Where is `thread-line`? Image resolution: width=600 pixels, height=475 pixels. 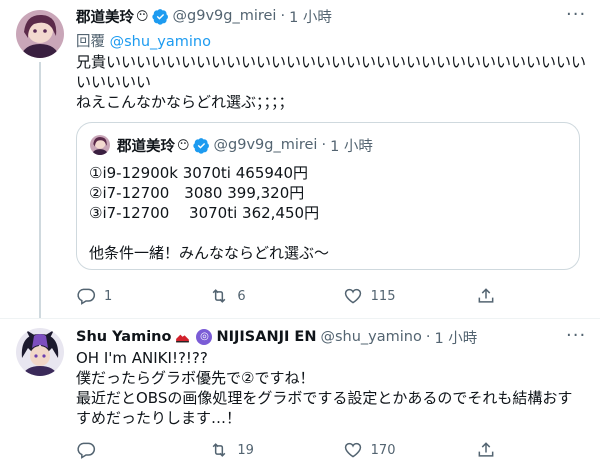 thread-line is located at coordinates (40, 190).